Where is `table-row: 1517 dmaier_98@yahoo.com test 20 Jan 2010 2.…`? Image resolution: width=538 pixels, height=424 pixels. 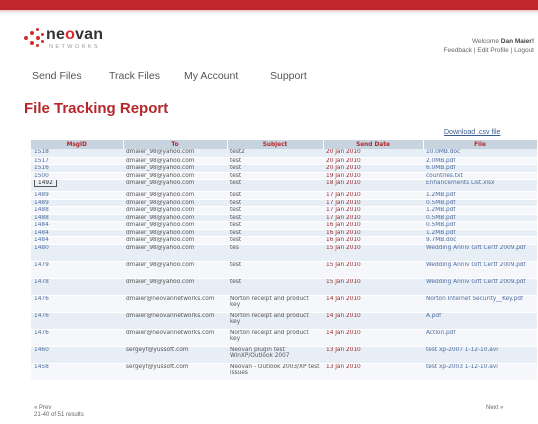 table-row: 1517 dmaier_98@yahoo.com test 20 Jan 2010 2.… is located at coordinates (284, 161).